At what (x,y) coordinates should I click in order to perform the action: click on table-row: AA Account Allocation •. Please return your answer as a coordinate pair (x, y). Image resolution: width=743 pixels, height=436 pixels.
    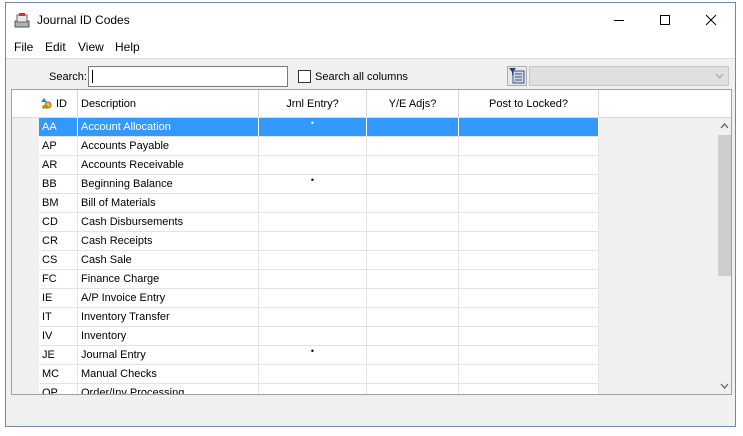
    Looking at the image, I should click on (364, 127).